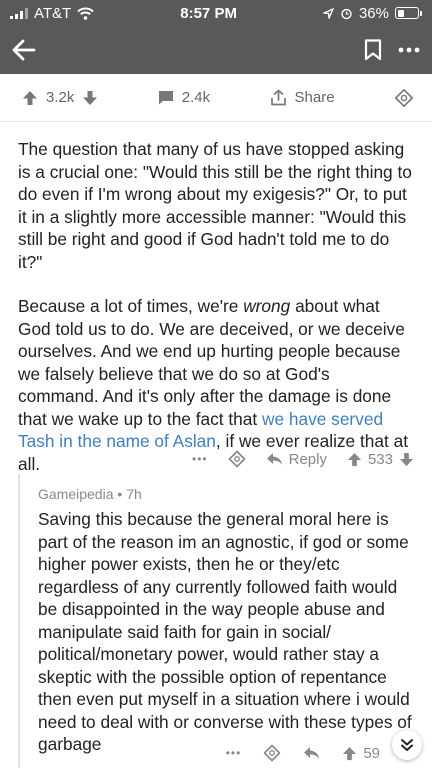  I want to click on share-icon, so click(278, 97).